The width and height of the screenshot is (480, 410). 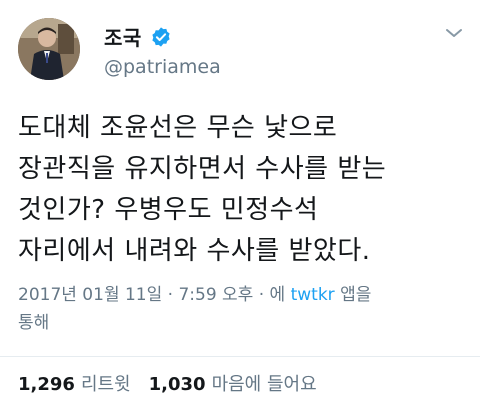 I want to click on tweet-timestamp: 2017년 01월 11일 · 7:59 오후 · 에, so click(x=154, y=295).